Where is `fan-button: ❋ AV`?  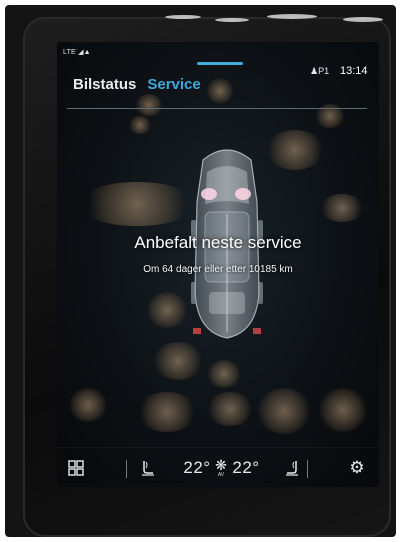
fan-button: ❋ AV is located at coordinates (221, 467).